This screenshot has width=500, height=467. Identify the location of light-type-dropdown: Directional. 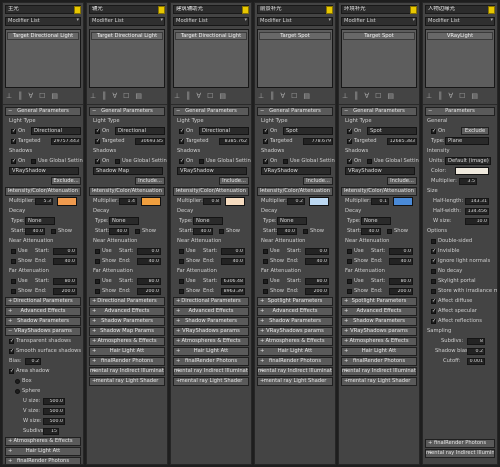
(56, 131).